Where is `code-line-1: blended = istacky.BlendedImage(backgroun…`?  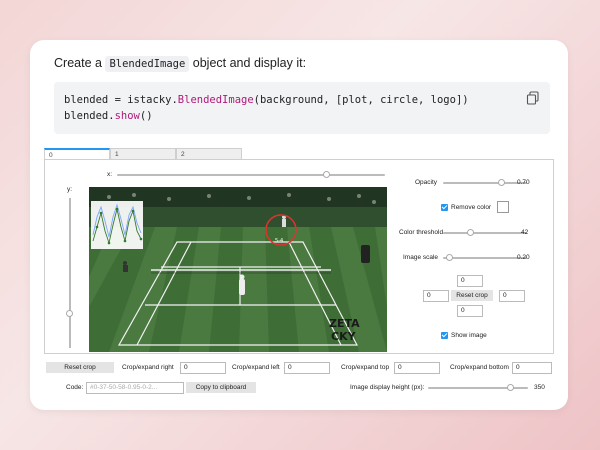
code-line-1: blended = istacky.BlendedImage(backgroun… is located at coordinates (266, 100).